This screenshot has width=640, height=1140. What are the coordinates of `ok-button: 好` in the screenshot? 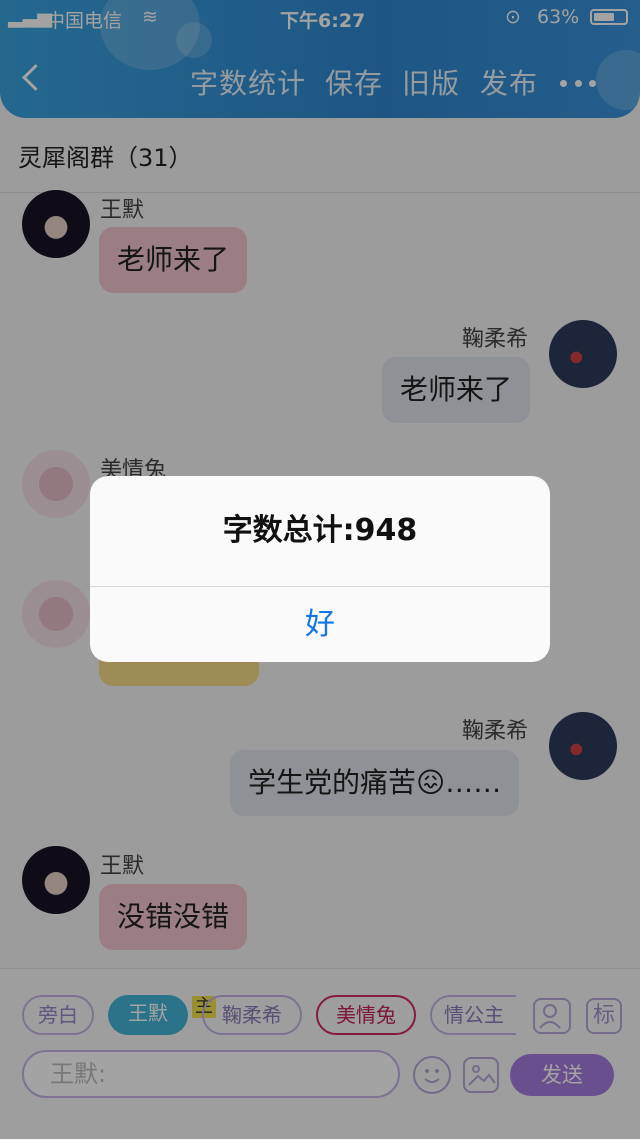 It's located at (320, 624).